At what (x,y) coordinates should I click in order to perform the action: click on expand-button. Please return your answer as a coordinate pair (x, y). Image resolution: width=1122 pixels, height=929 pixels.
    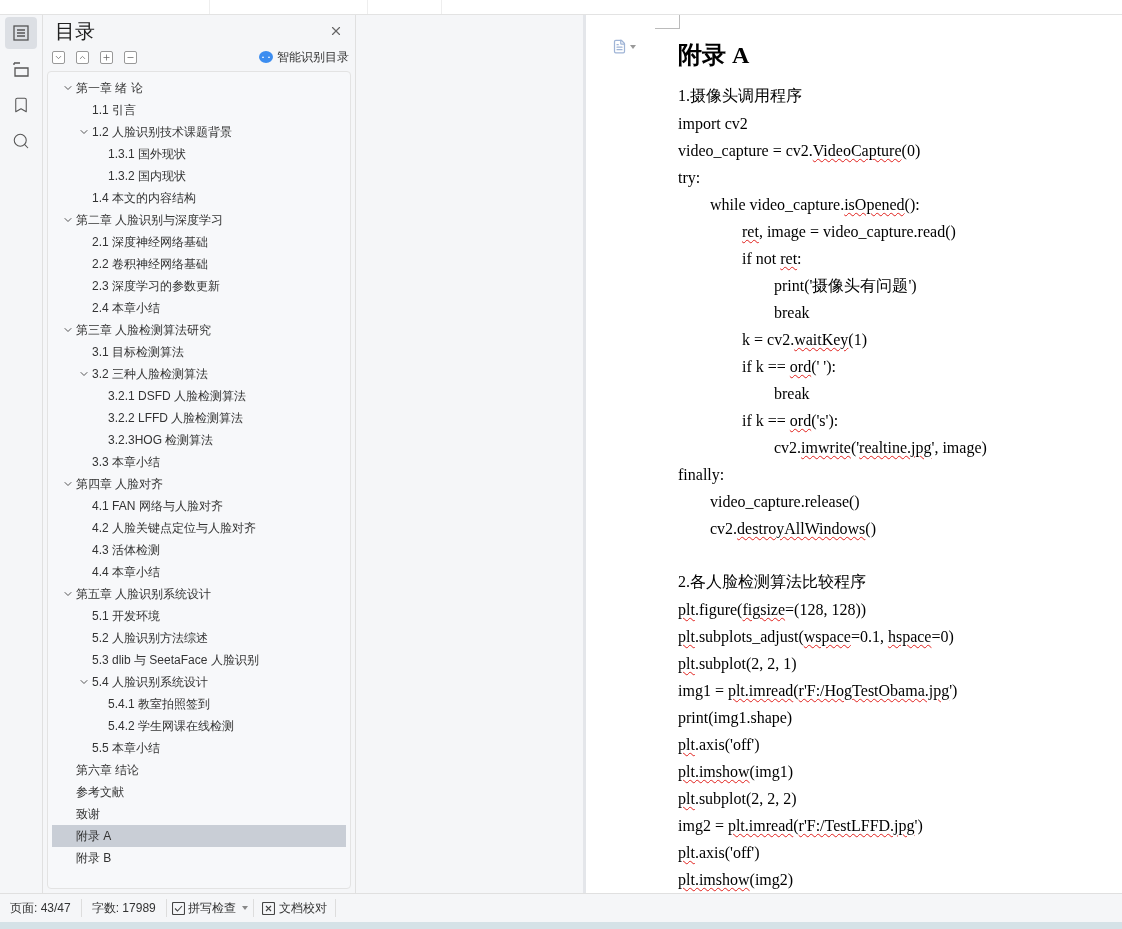
    Looking at the image, I should click on (106, 57).